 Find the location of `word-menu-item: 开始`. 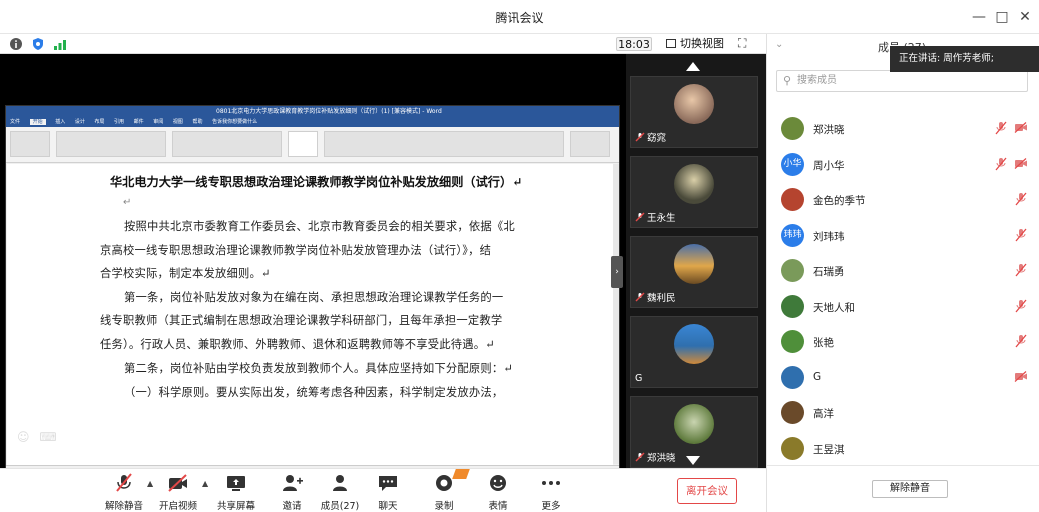

word-menu-item: 开始 is located at coordinates (37, 122).